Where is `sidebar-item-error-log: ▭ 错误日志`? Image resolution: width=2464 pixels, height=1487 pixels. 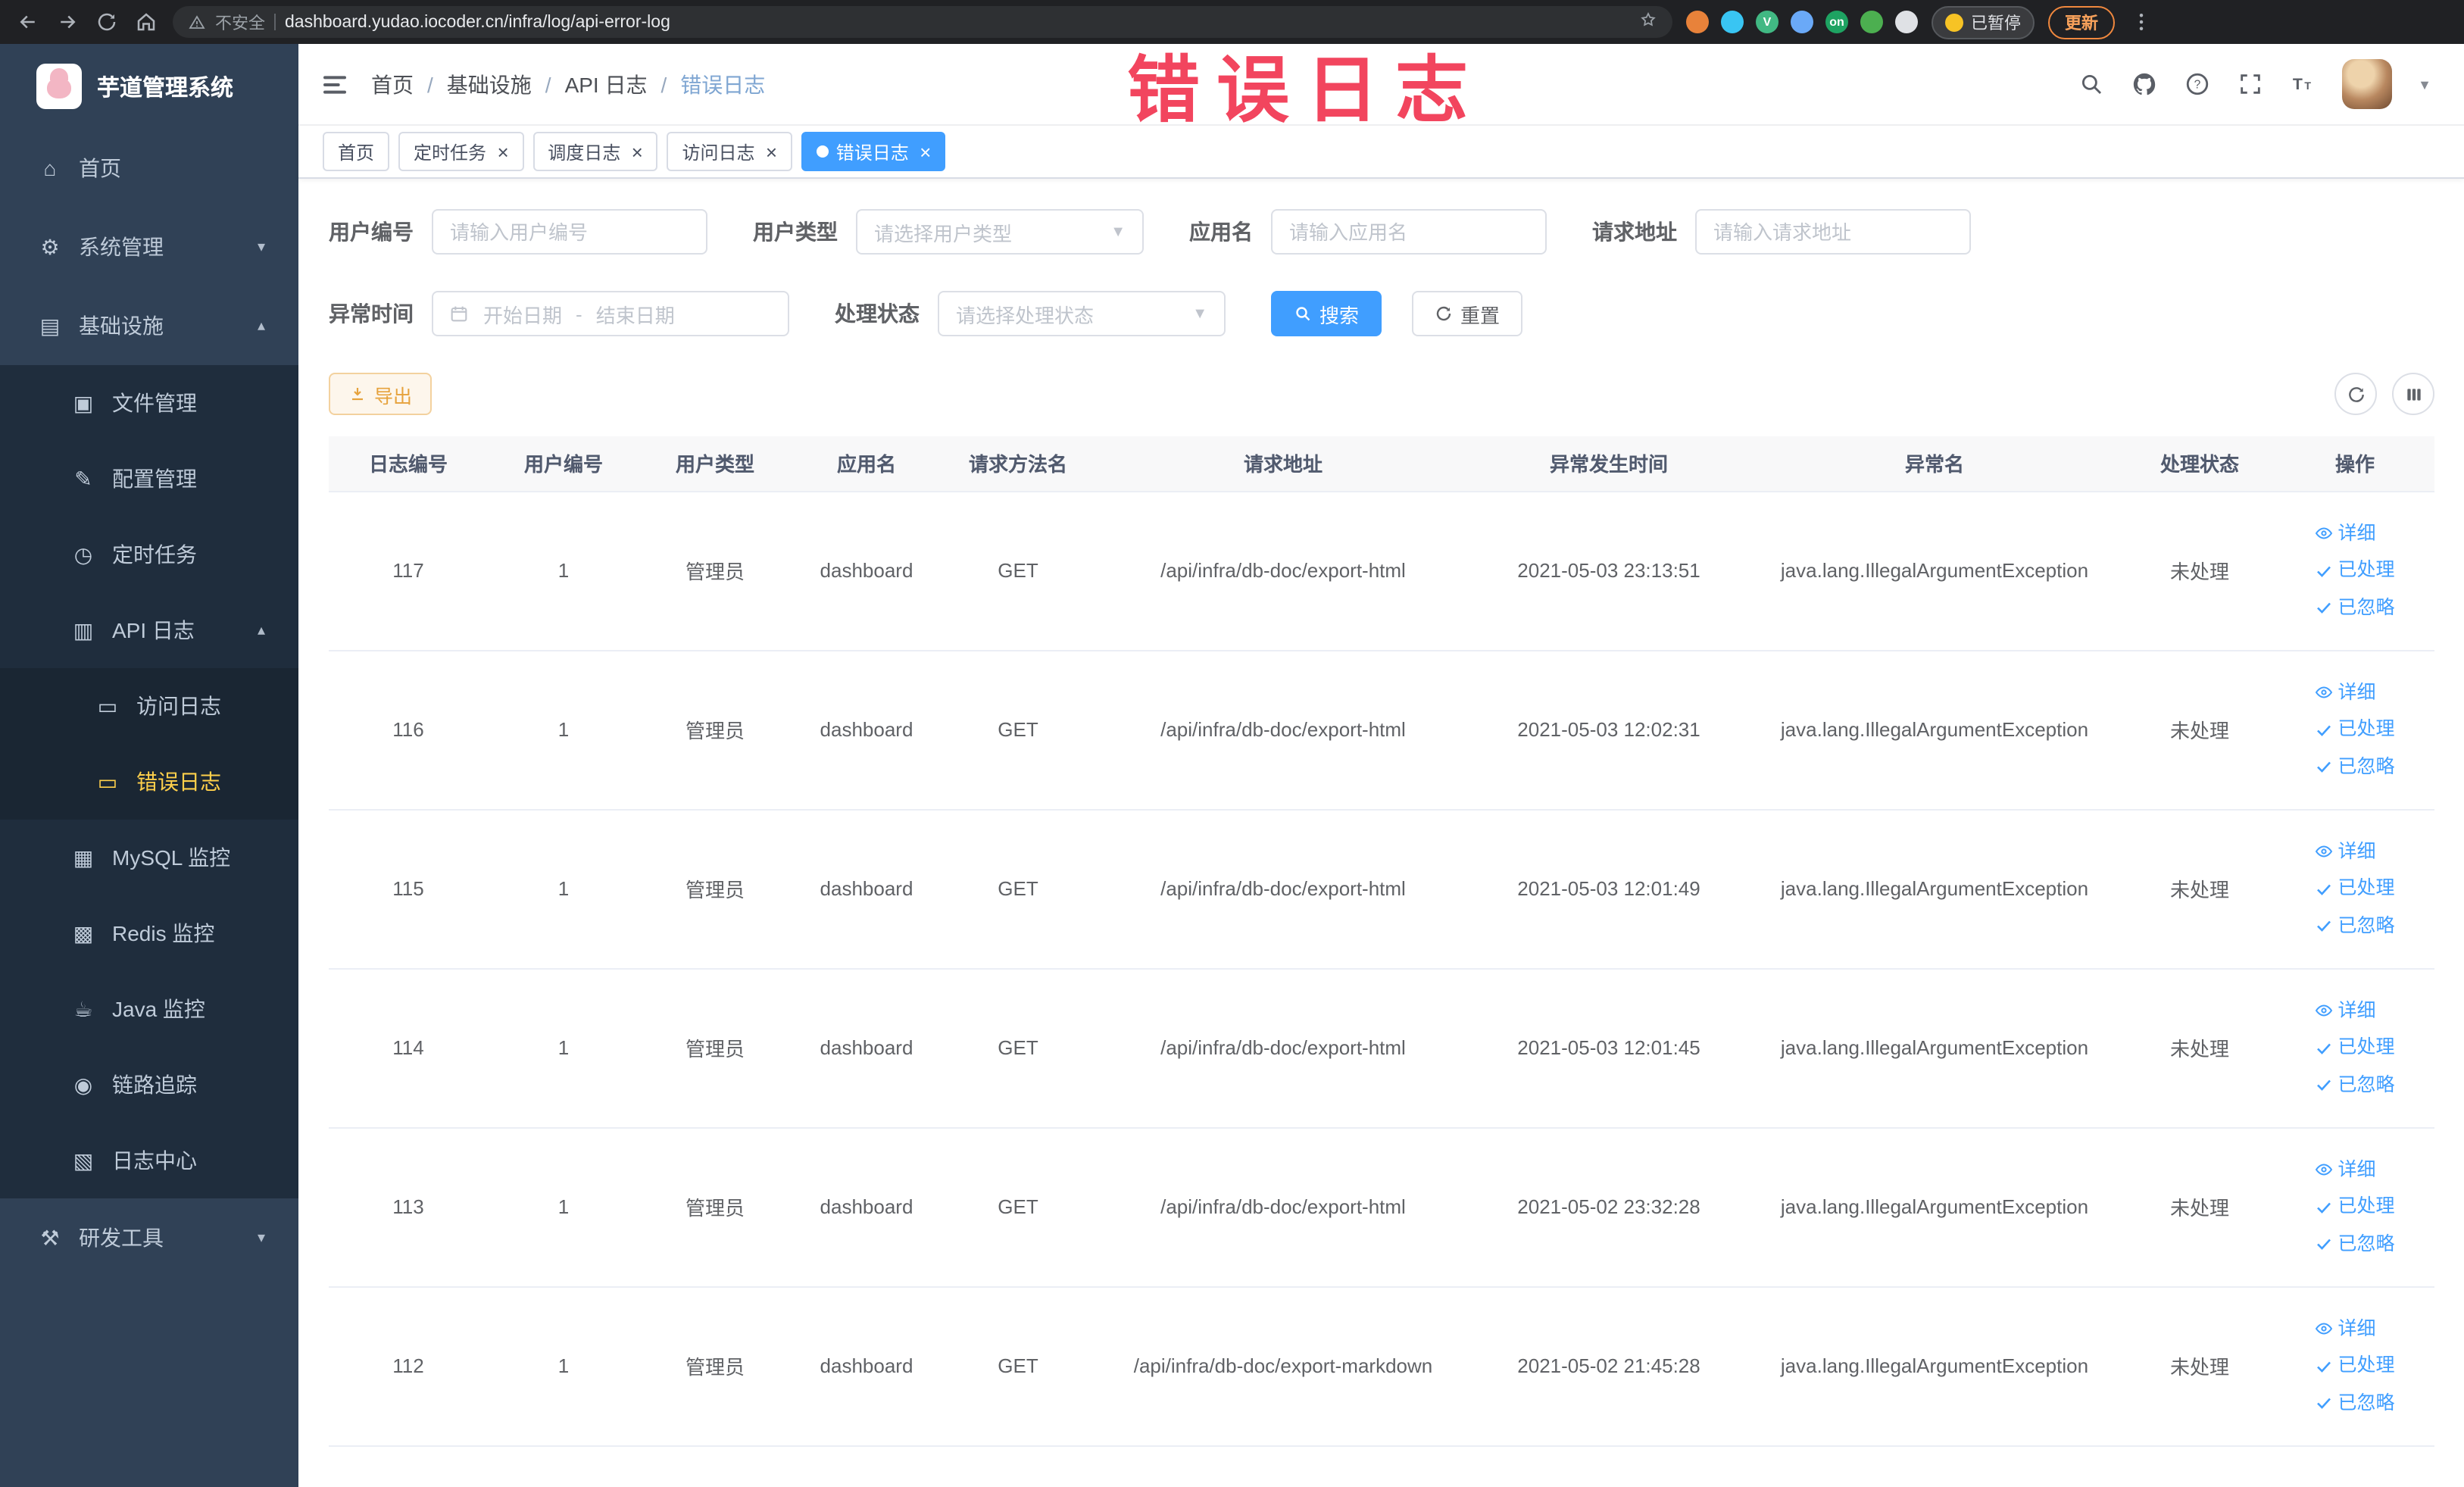
sidebar-item-error-log: ▭ 错误日志 is located at coordinates (149, 782).